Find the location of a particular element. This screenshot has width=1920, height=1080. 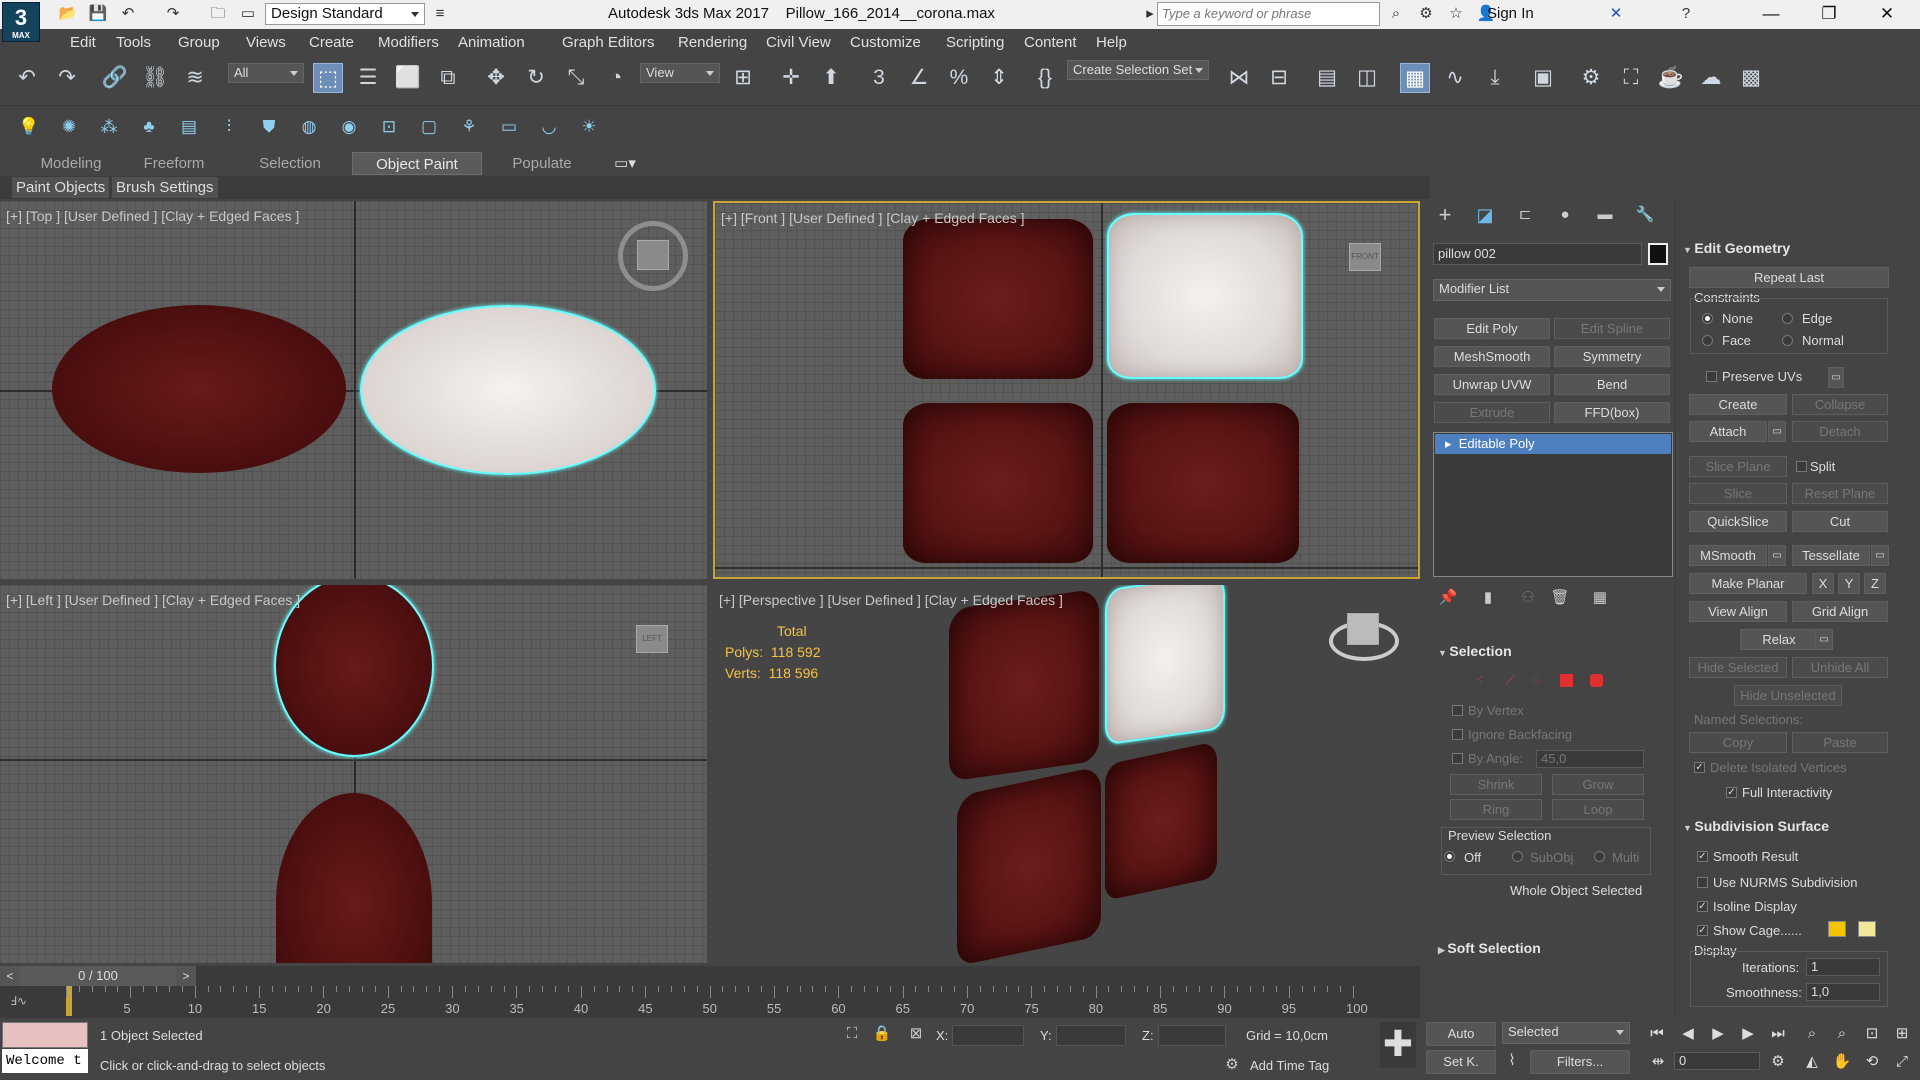

preserve-uvs-settings-button: ▭ is located at coordinates (1836, 377).